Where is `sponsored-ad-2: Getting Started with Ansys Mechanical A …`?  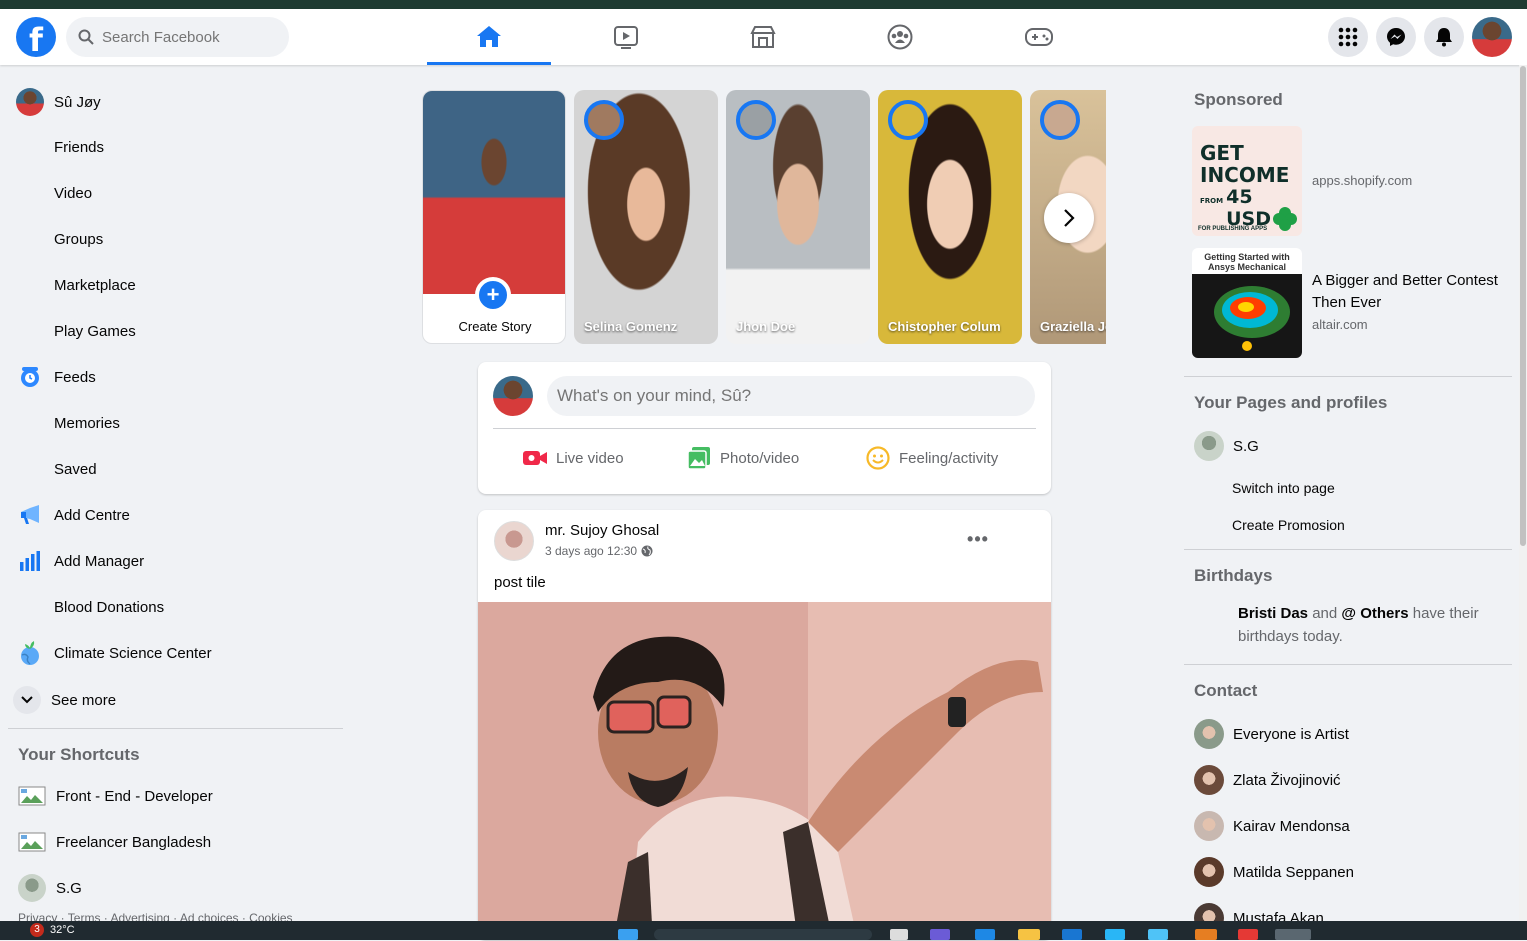 sponsored-ad-2: Getting Started with Ansys Mechanical A … is located at coordinates (1348, 303).